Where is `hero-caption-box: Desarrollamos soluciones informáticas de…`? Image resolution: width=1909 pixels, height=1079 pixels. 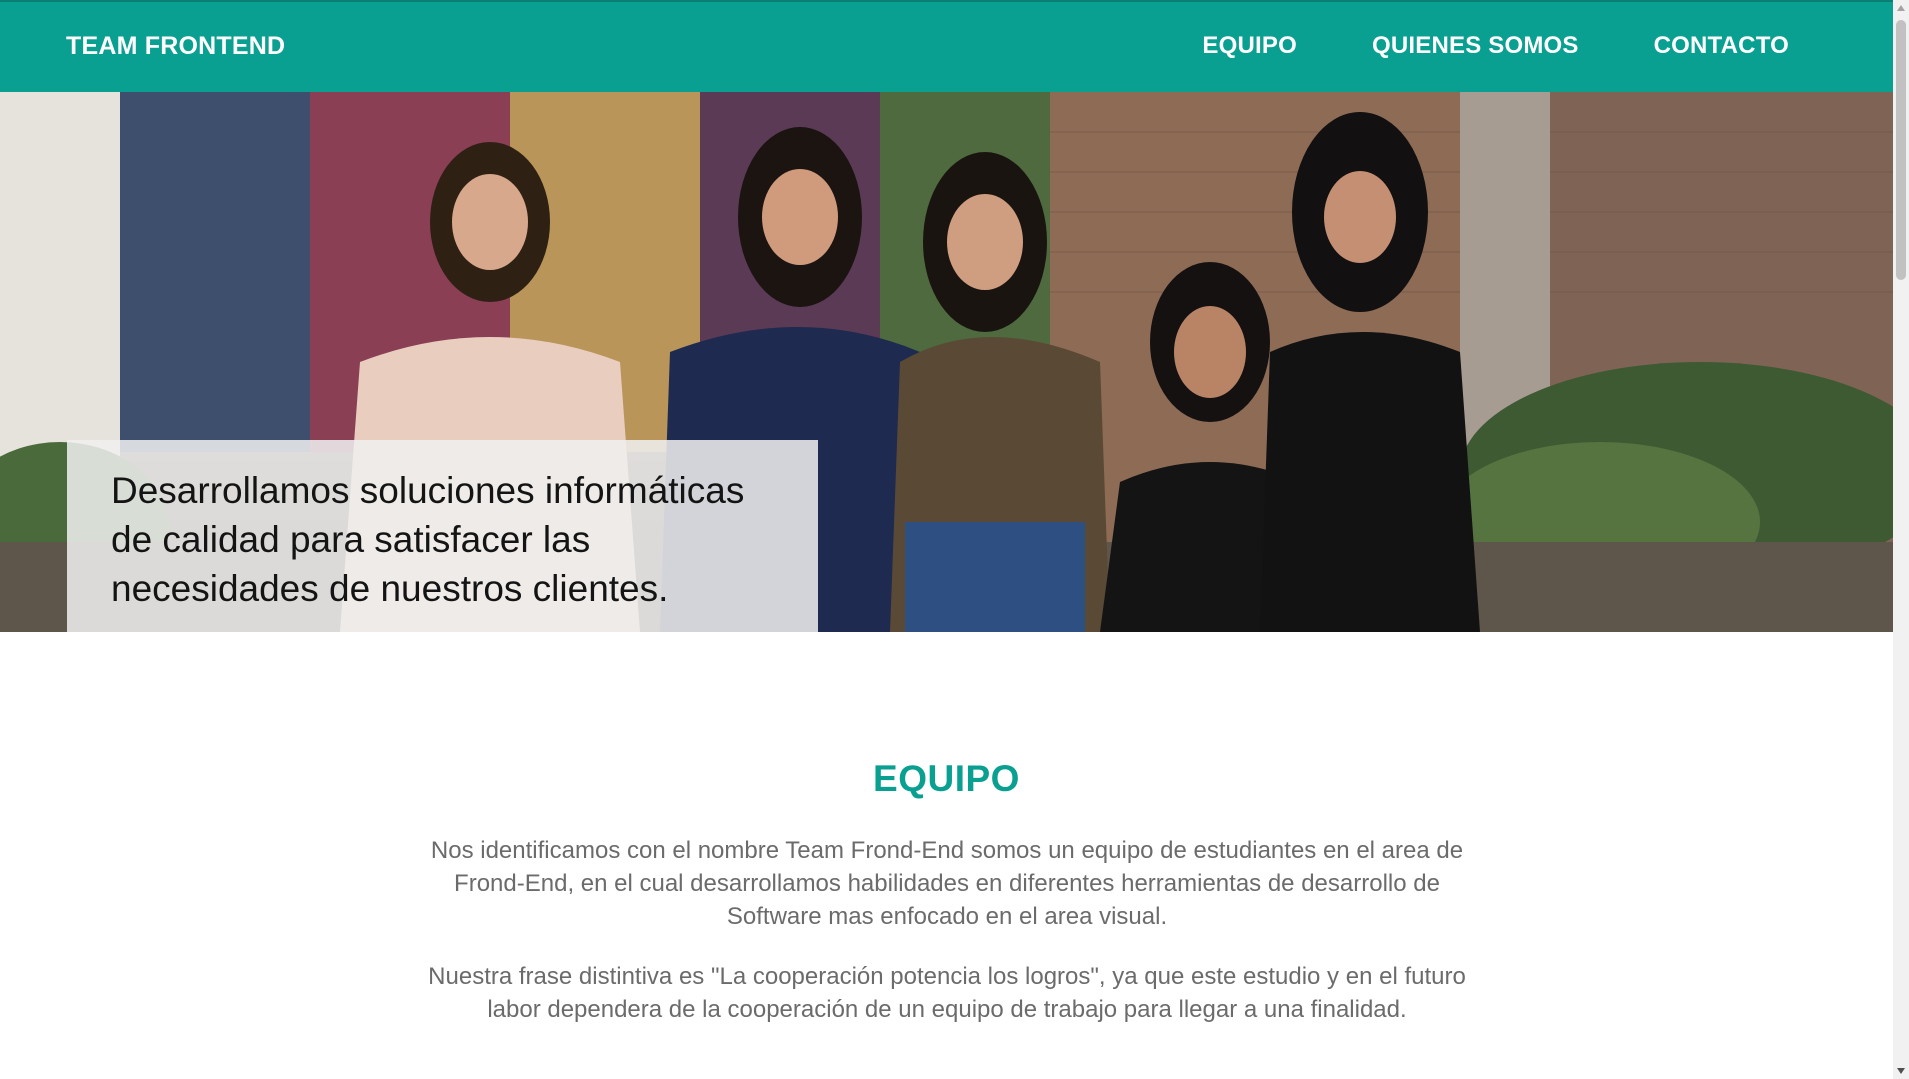 hero-caption-box: Desarrollamos soluciones informáticas de… is located at coordinates (442, 536).